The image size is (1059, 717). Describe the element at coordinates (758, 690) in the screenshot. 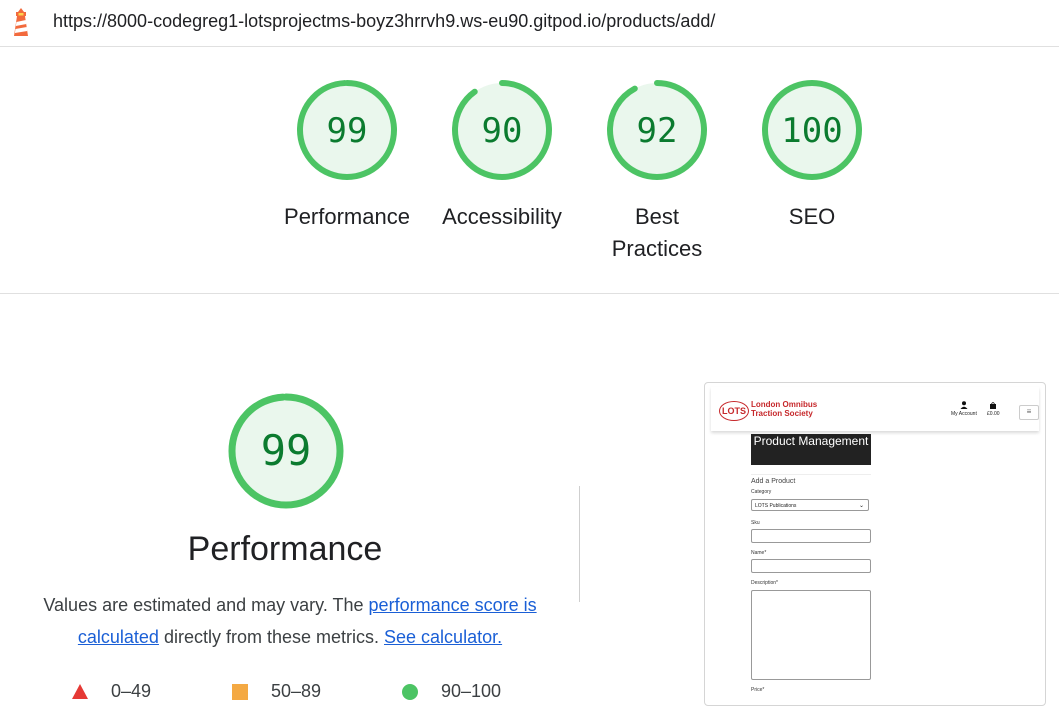

I see `preview-price-label: Price*` at that location.